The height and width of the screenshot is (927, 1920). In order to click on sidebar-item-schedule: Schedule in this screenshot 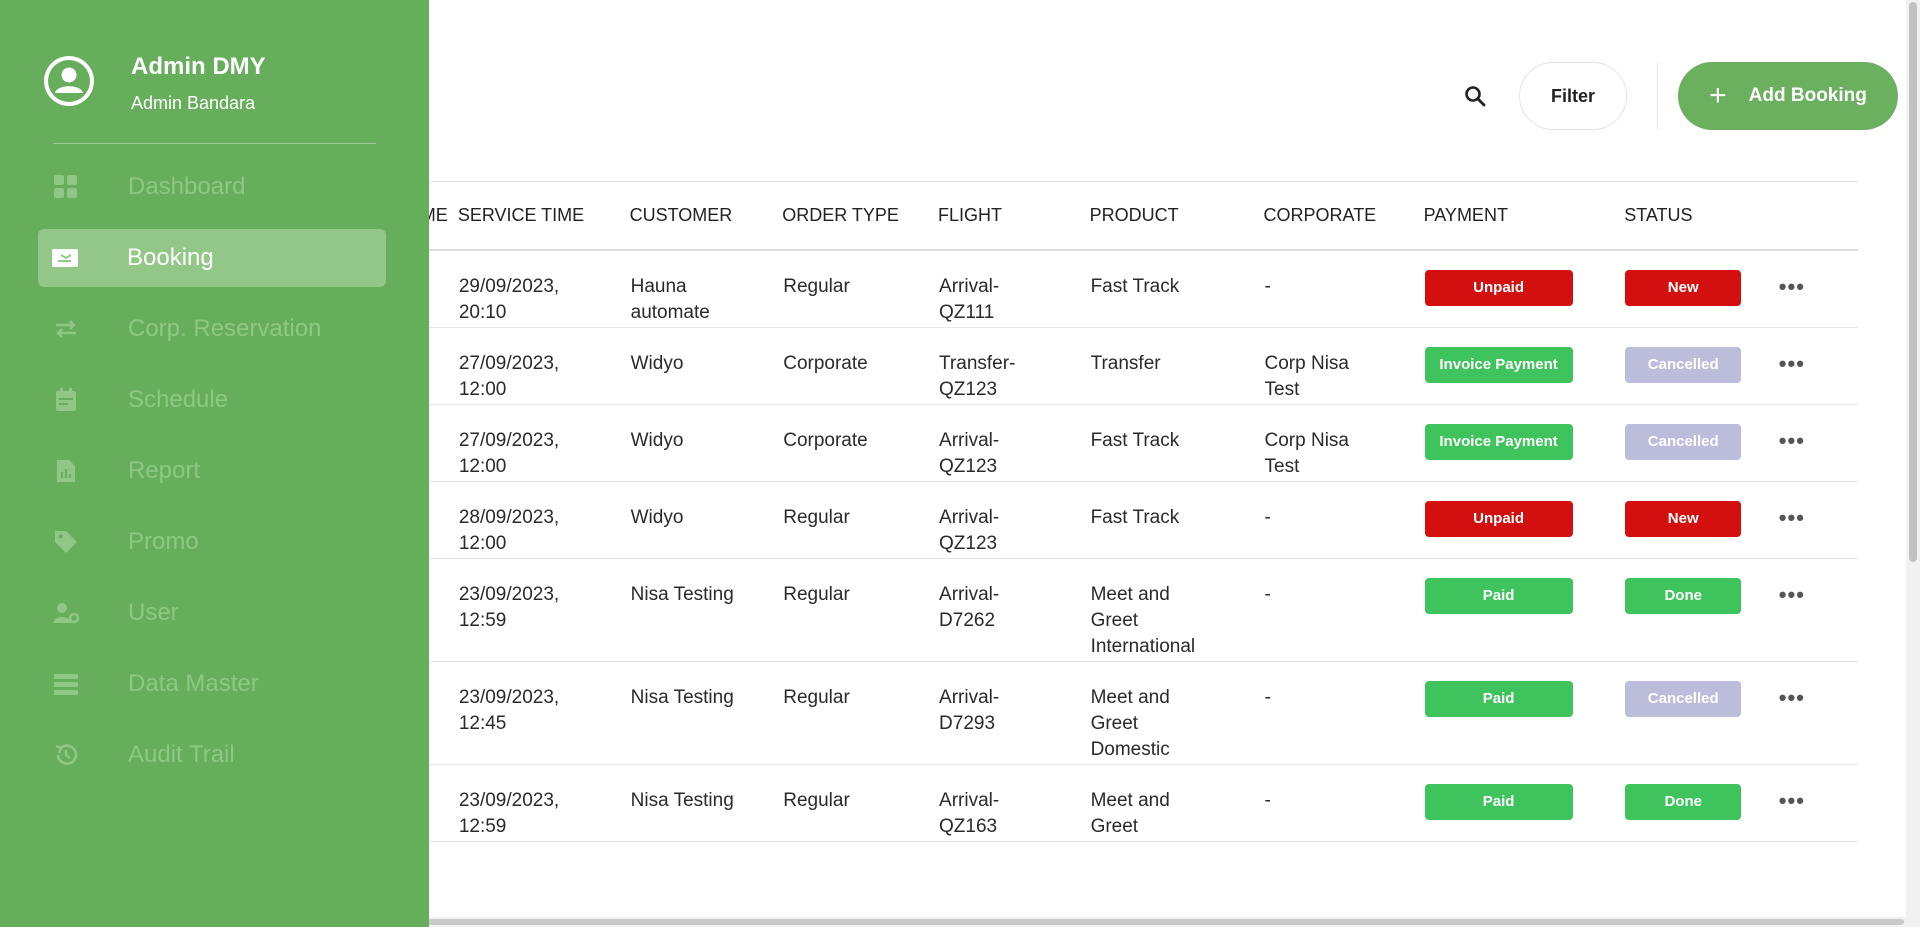, I will do `click(212, 400)`.